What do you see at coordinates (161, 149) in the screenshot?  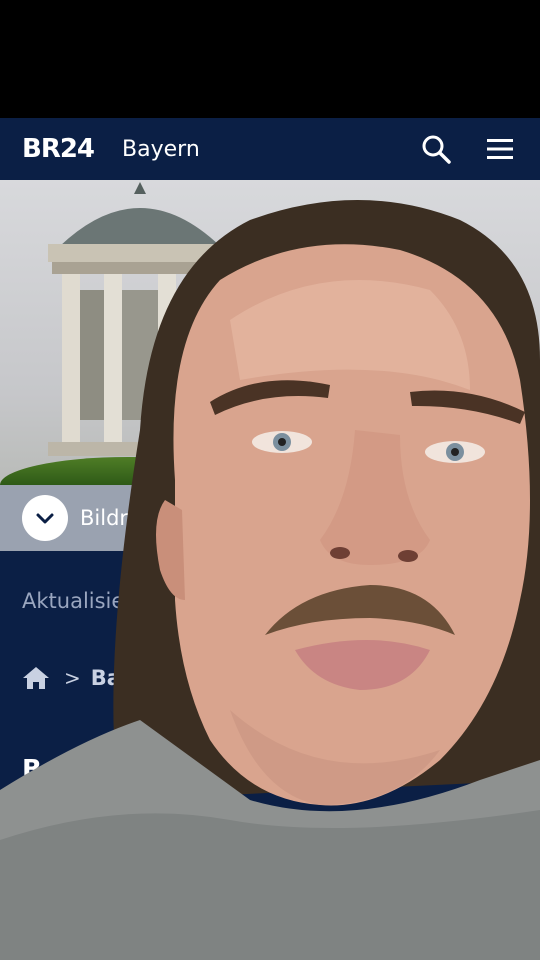 I see `region-label: Bayern` at bounding box center [161, 149].